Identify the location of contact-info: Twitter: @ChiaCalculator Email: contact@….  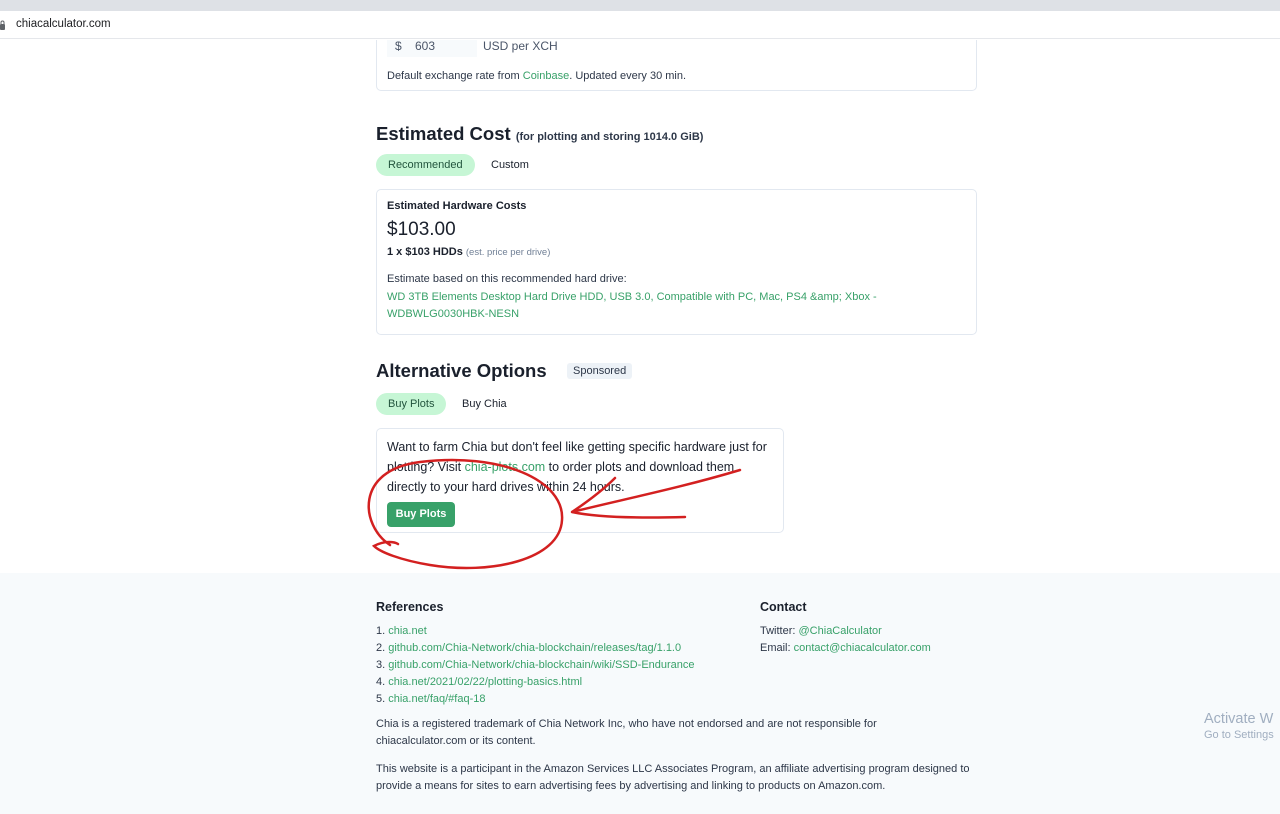
(845, 640).